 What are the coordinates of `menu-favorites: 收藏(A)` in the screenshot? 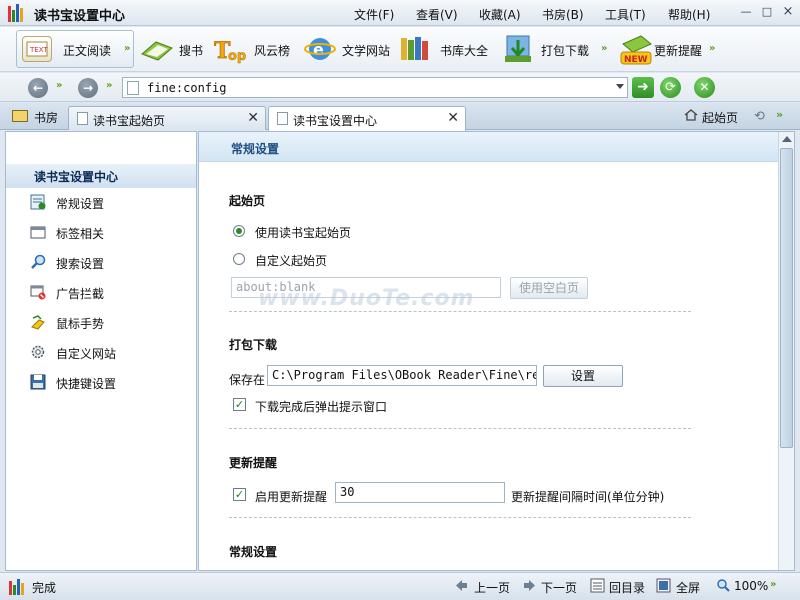 It's located at (500, 14).